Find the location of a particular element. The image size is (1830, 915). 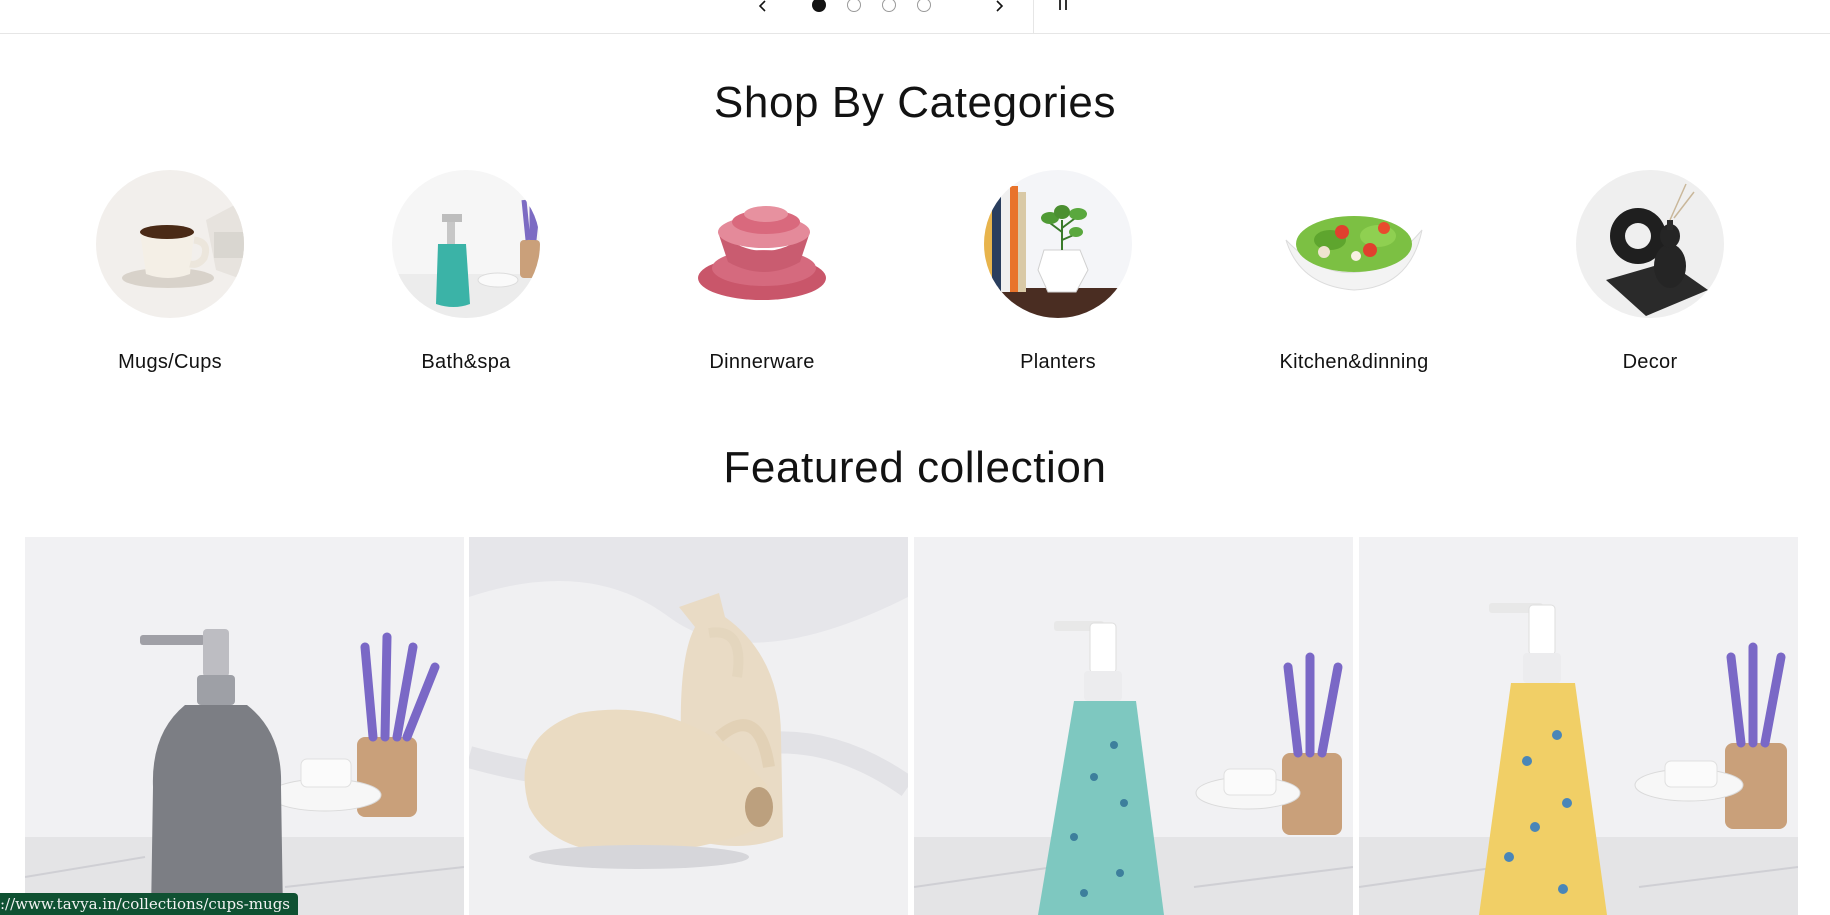

categories-heading: Shop By Categories is located at coordinates (915, 102).